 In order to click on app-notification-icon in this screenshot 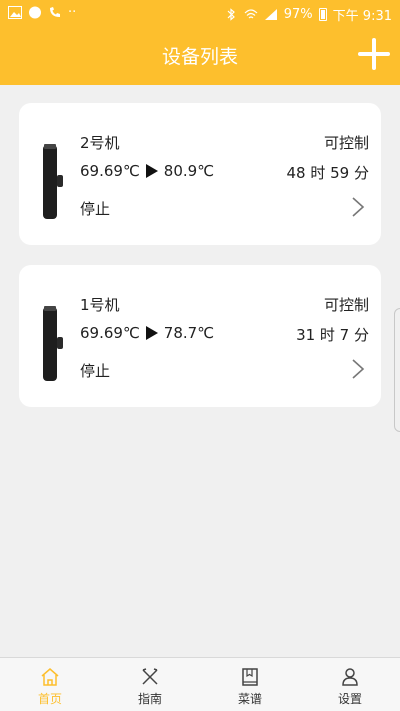, I will do `click(35, 12)`.